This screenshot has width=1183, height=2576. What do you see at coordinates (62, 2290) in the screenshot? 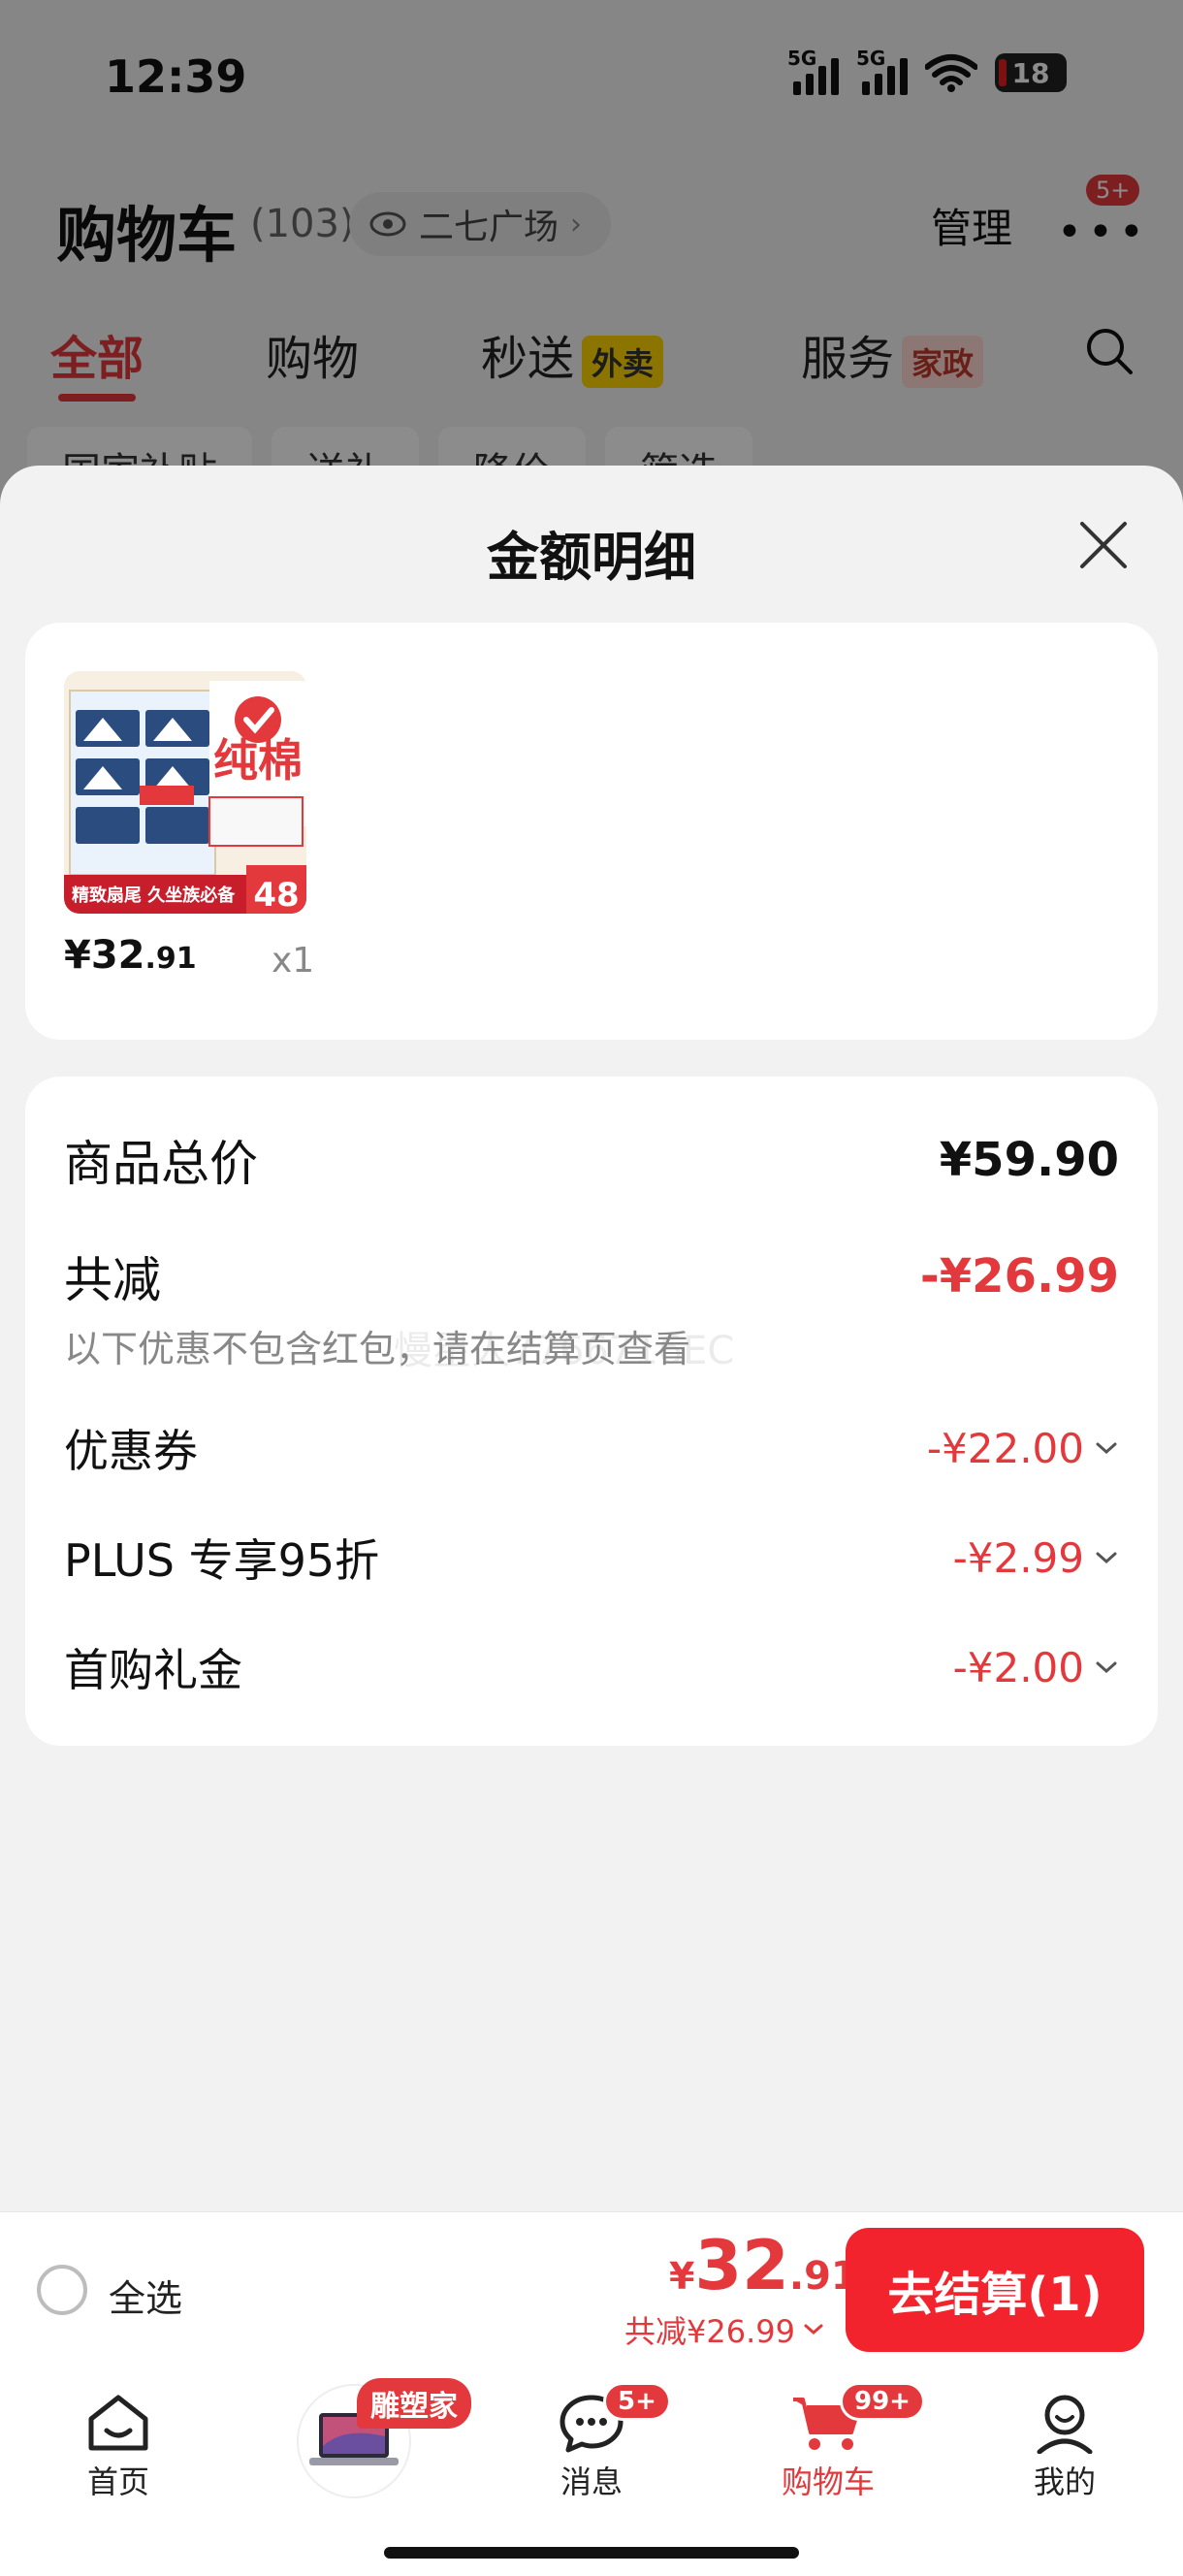
I see `select-all-checkbox` at bounding box center [62, 2290].